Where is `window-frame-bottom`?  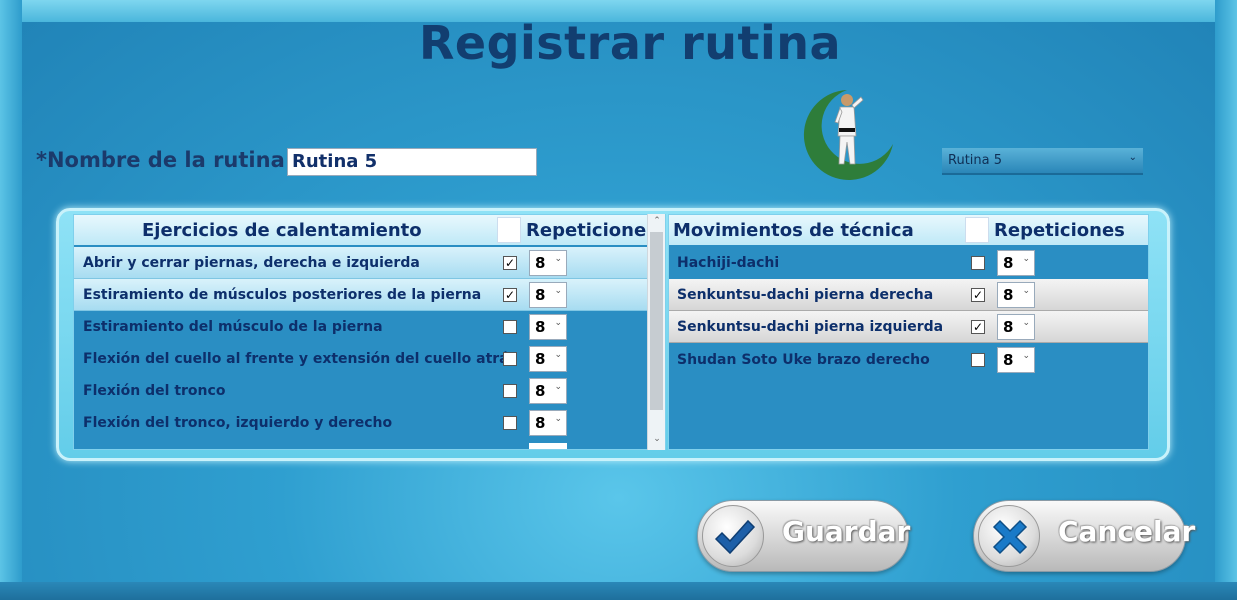 window-frame-bottom is located at coordinates (618, 591).